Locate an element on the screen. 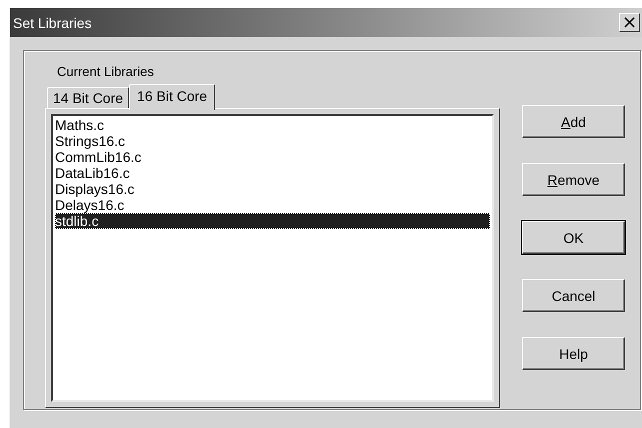 The height and width of the screenshot is (428, 642). group-label: Current Libraries is located at coordinates (106, 72).